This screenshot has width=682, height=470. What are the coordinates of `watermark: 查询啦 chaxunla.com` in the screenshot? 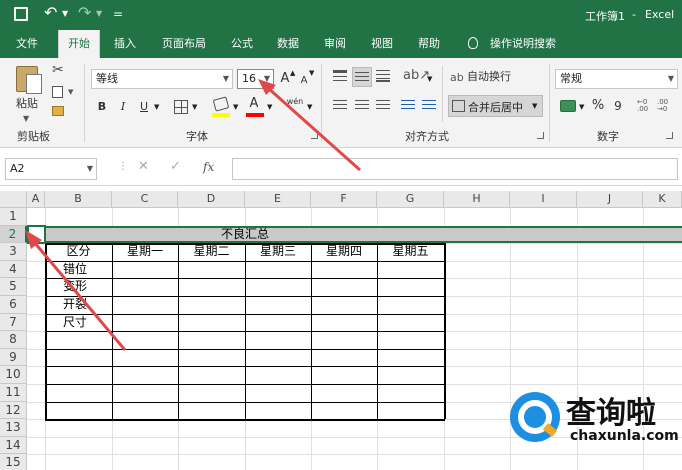 It's located at (595, 419).